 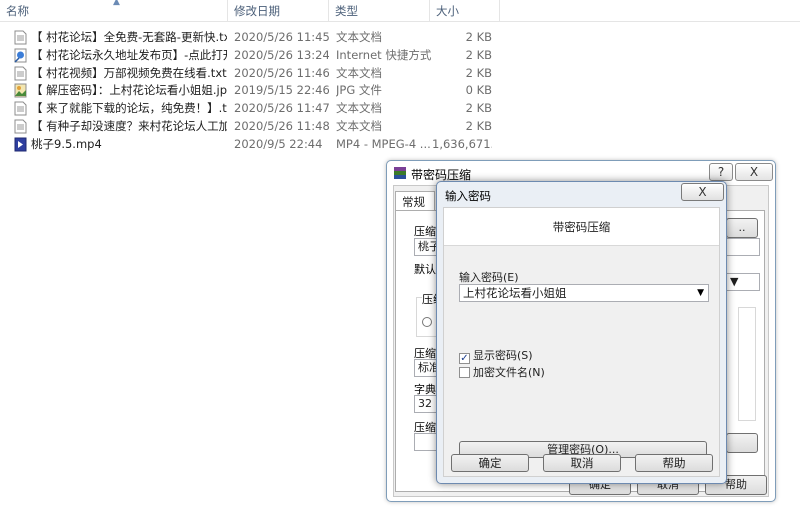 I want to click on file-date: 2020/5/26 11:45, so click(x=281, y=37).